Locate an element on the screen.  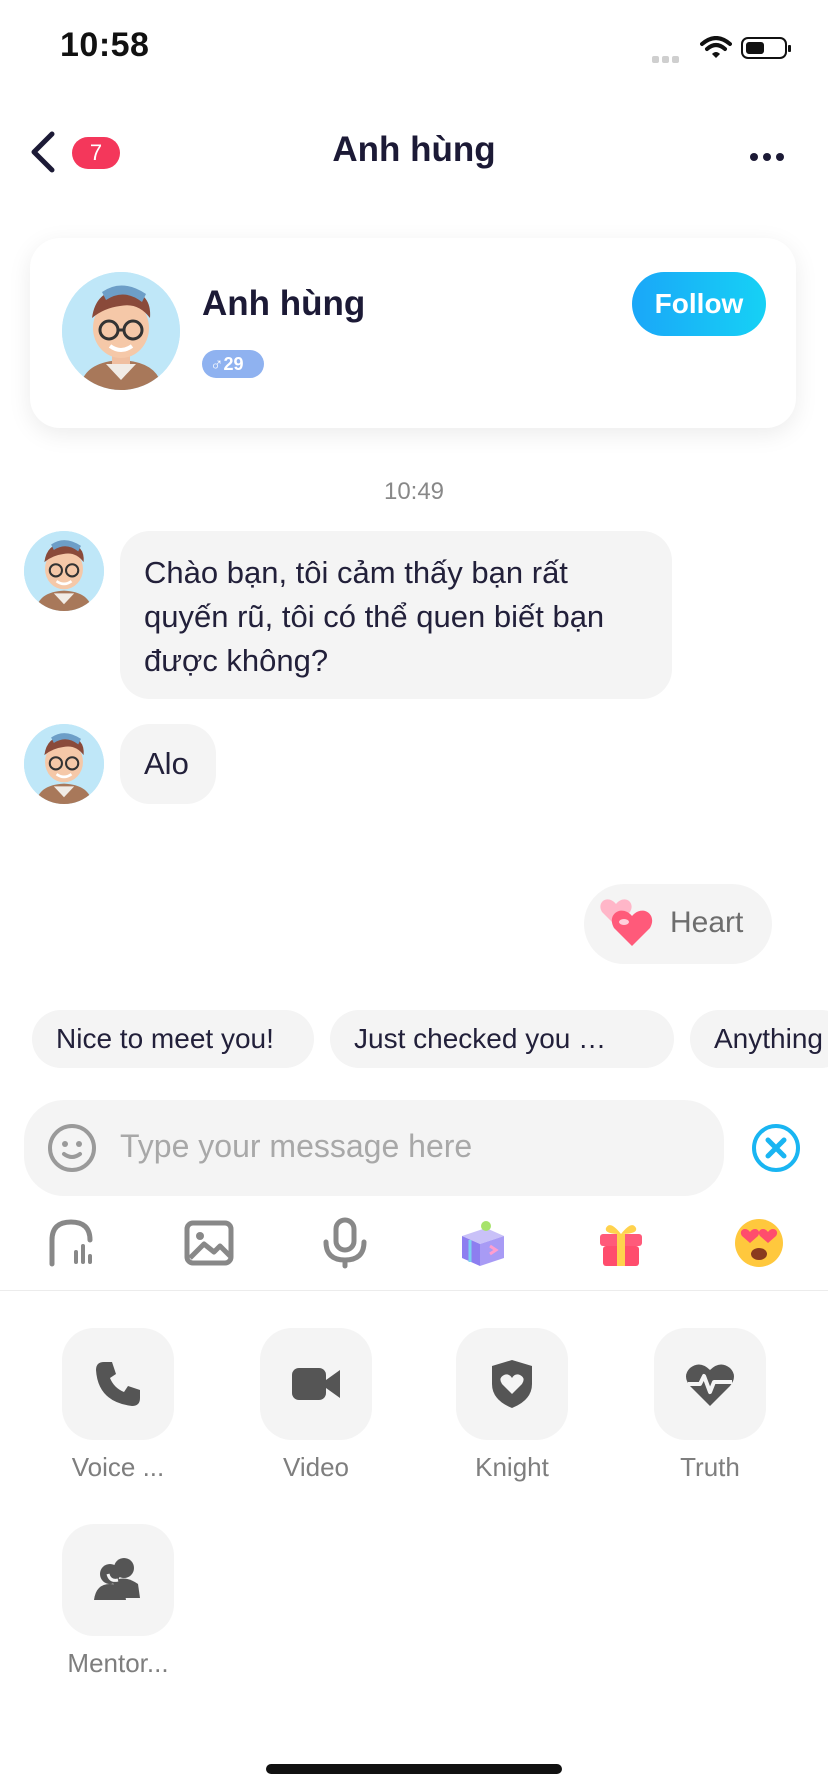
message-placeholder: Type your message here is located at coordinates (296, 1146).